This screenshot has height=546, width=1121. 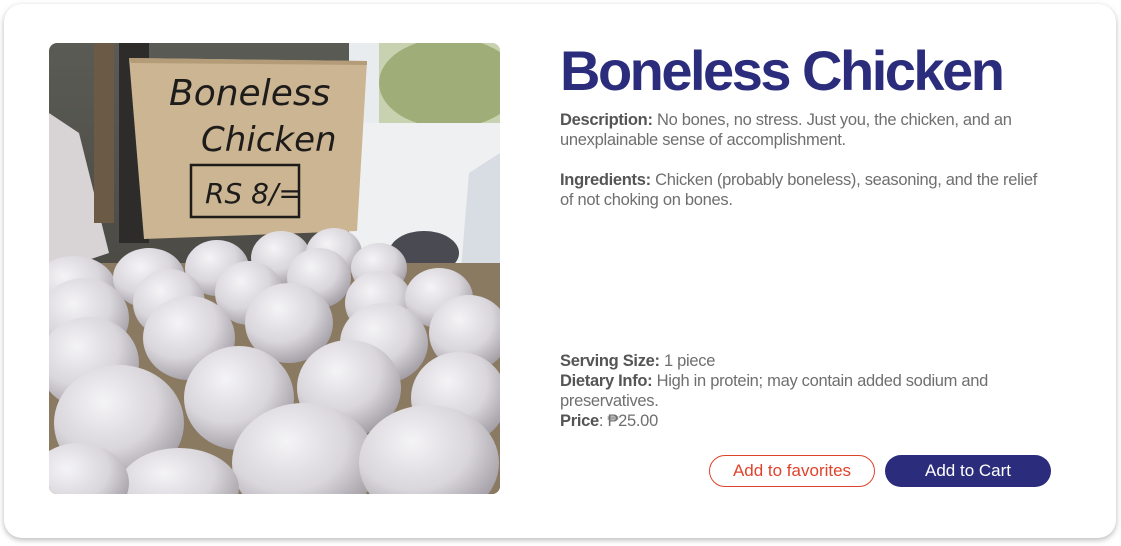 I want to click on svg-text: RS 8/=, so click(x=253, y=193).